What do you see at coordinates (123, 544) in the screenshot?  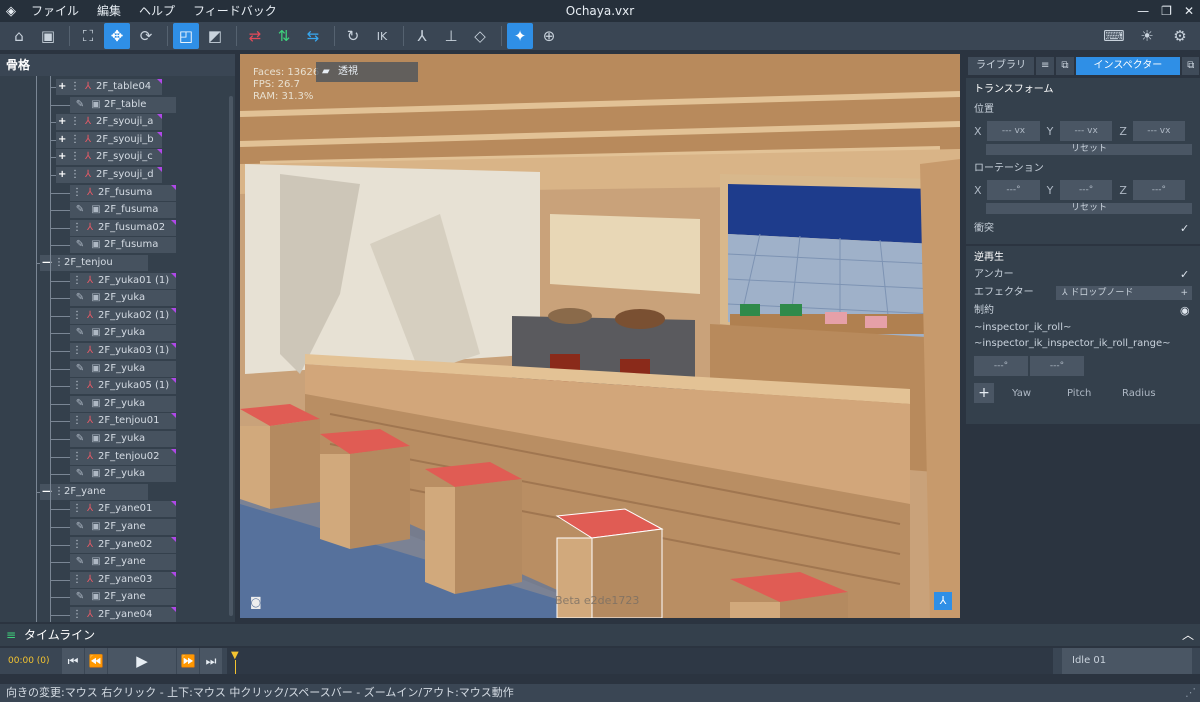 I see `tree-bone-item: ⋮ ⅄ 2F_yane02` at bounding box center [123, 544].